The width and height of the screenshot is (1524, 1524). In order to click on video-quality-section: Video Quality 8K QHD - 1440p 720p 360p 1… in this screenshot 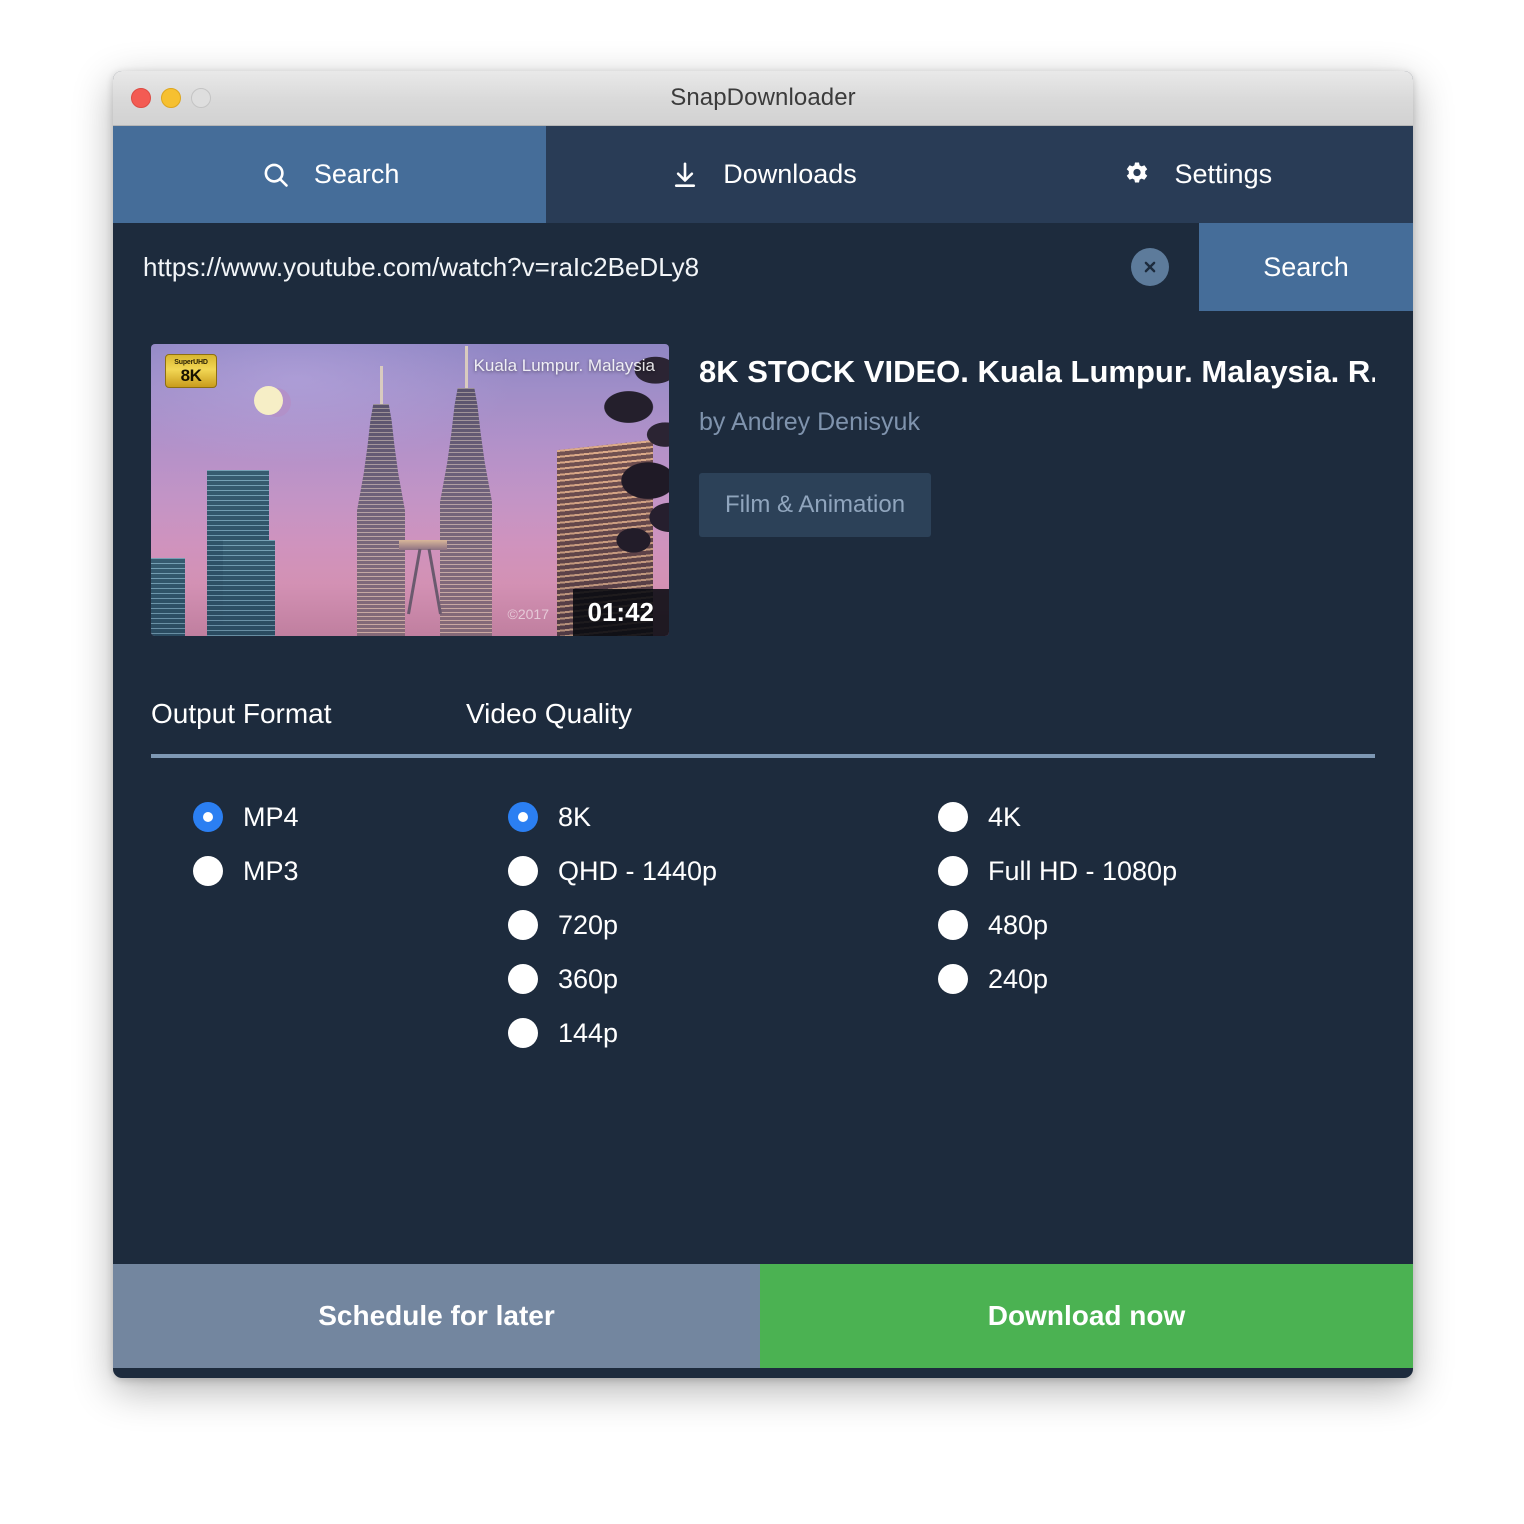, I will do `click(920, 879)`.